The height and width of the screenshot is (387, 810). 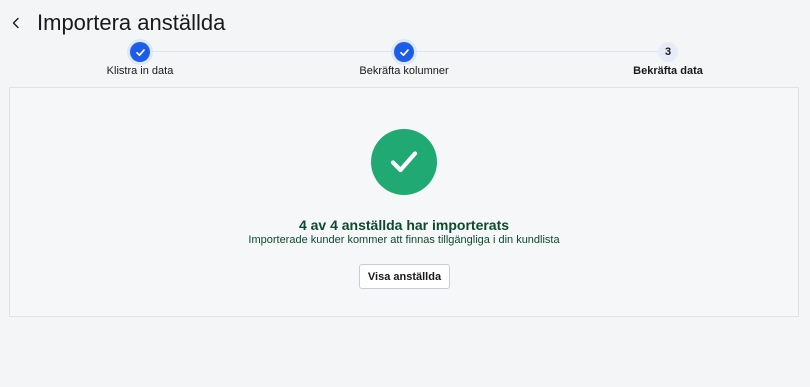 I want to click on step-1-label: Klistra in data, so click(x=140, y=71).